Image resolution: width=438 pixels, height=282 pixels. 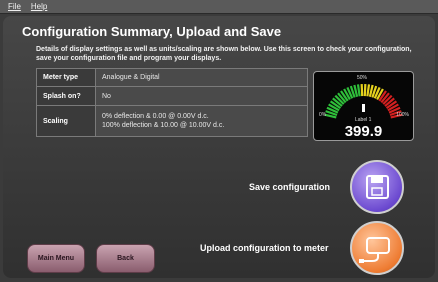 I want to click on save-configuration-label: Save configuration, so click(x=290, y=187).